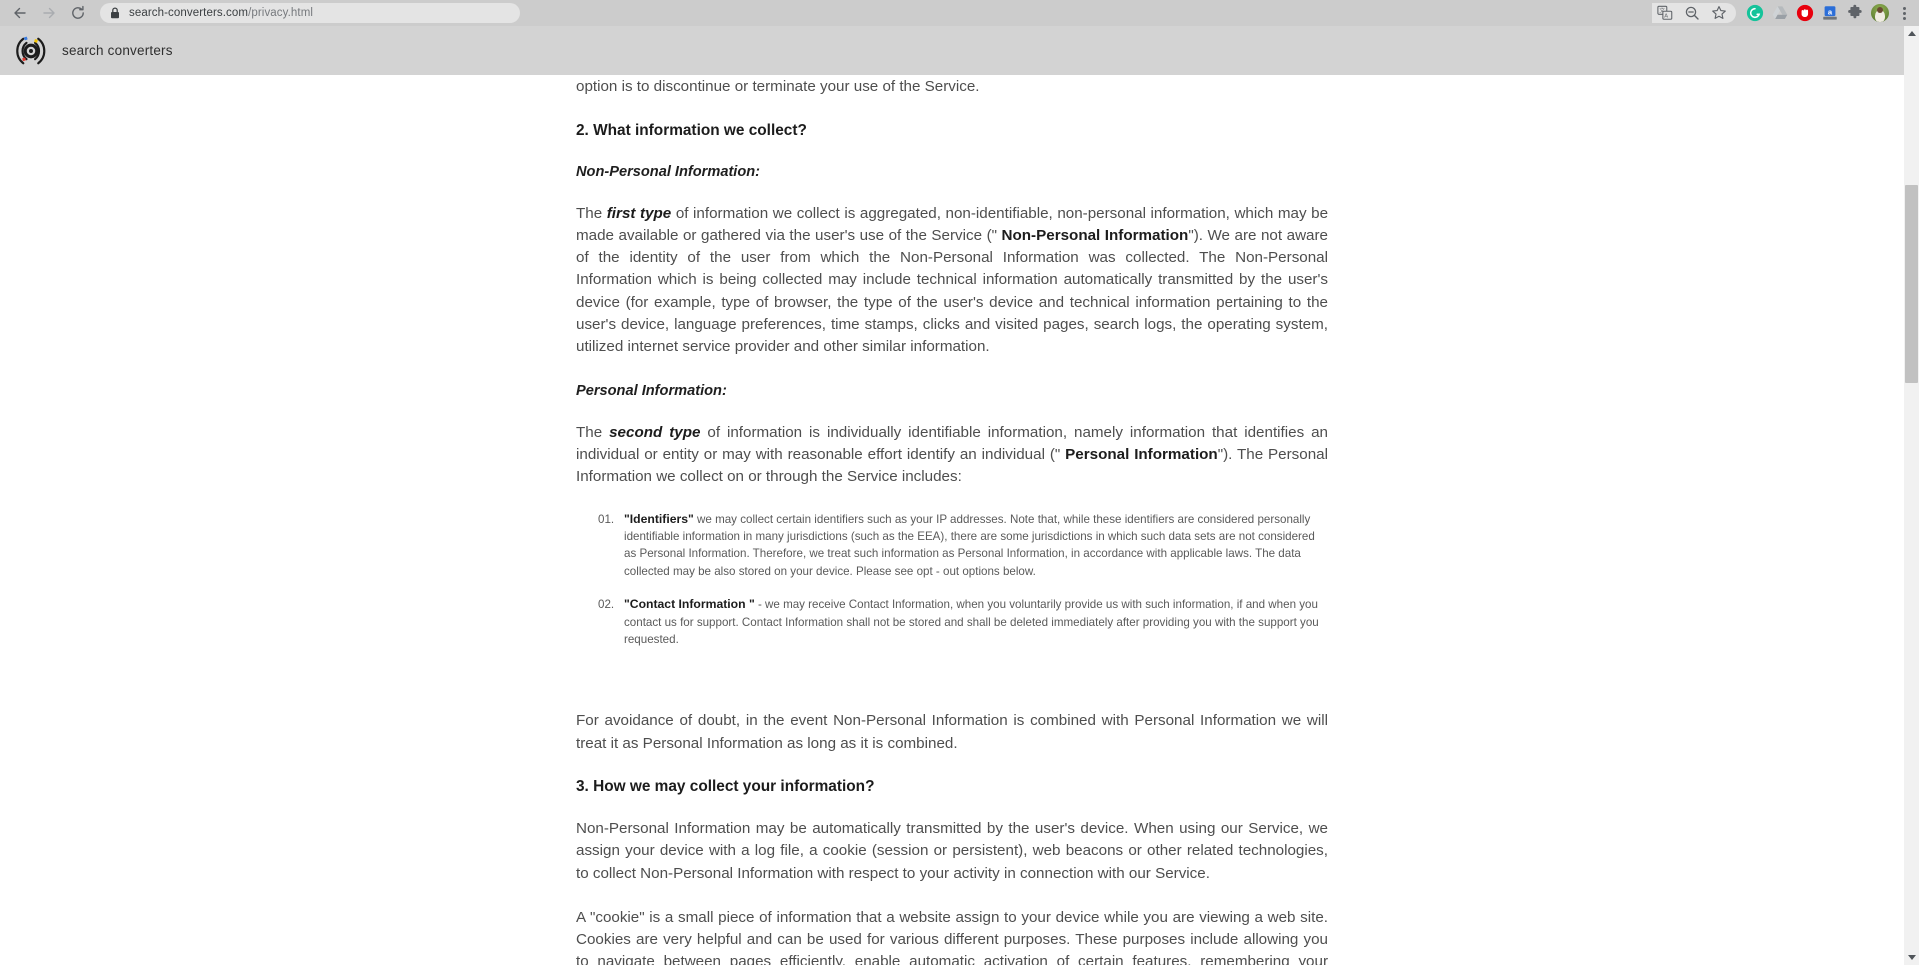  I want to click on list-item-term: "Identifiers", so click(659, 518).